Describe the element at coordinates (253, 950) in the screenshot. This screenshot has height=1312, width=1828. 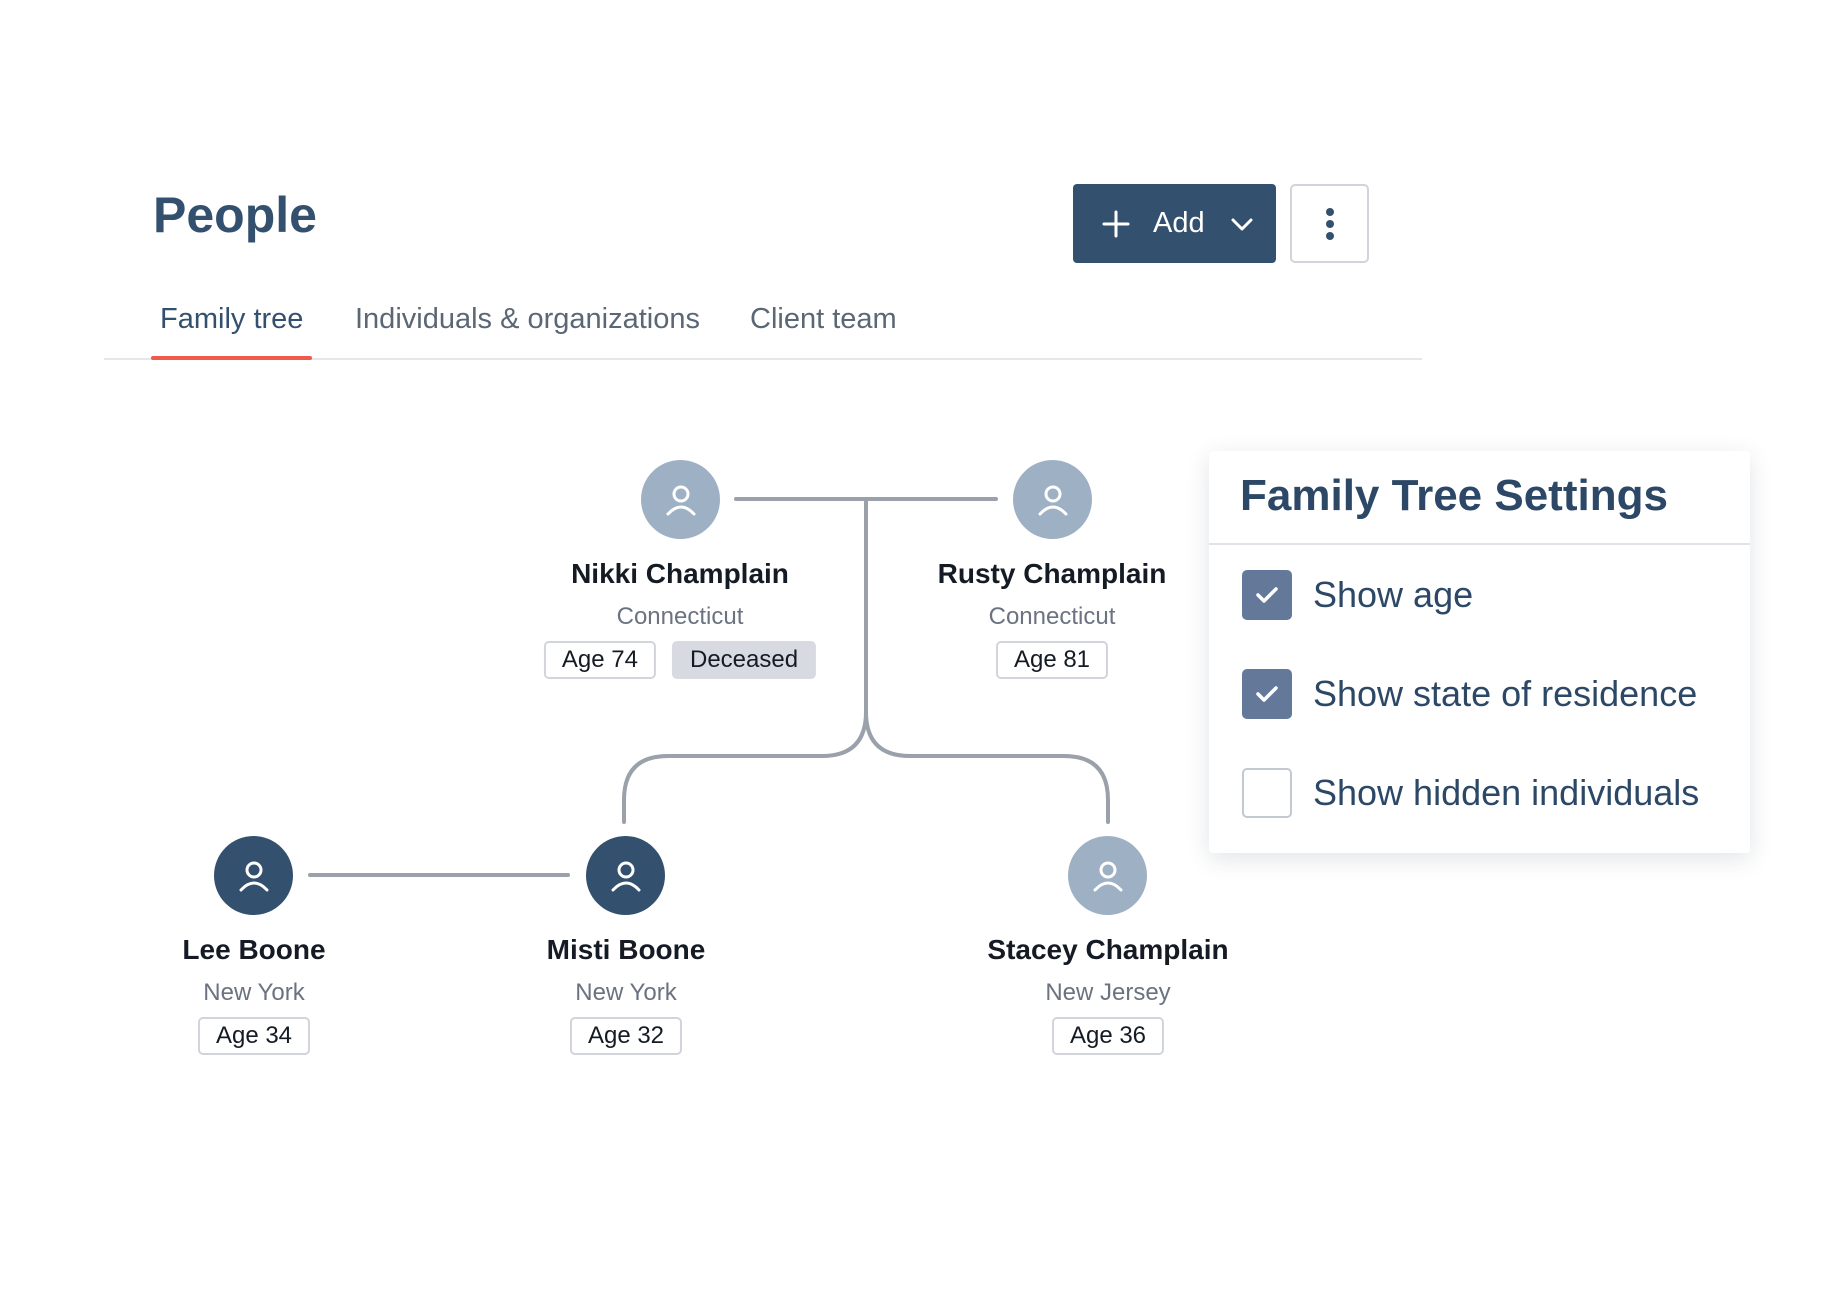
I see `person-name: Lee Boone` at that location.